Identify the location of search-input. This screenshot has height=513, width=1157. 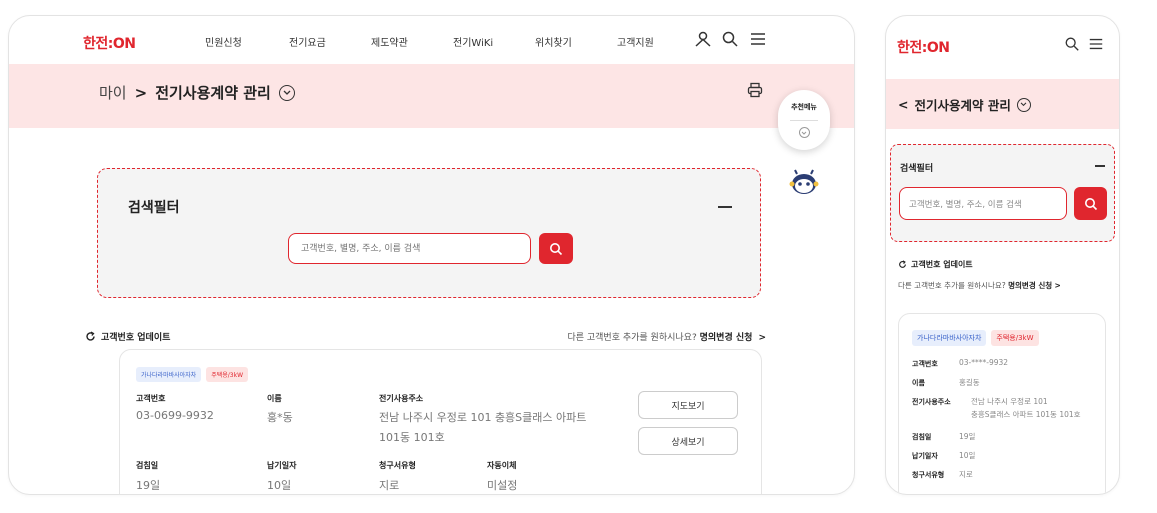
(409, 248).